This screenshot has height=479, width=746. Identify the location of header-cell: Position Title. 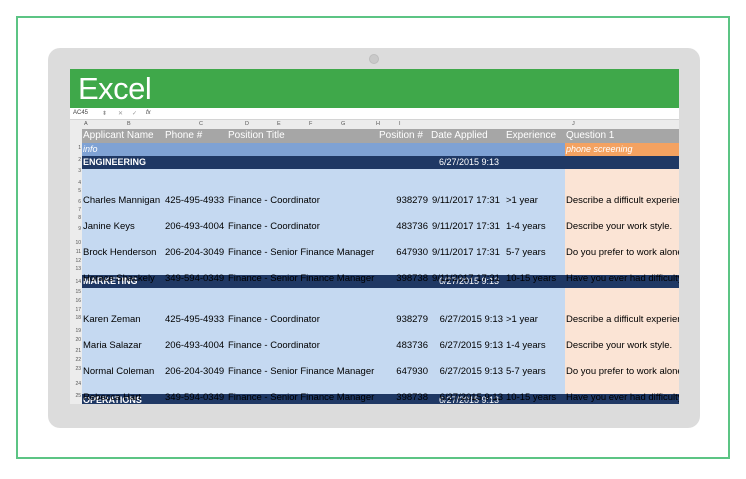
(256, 135).